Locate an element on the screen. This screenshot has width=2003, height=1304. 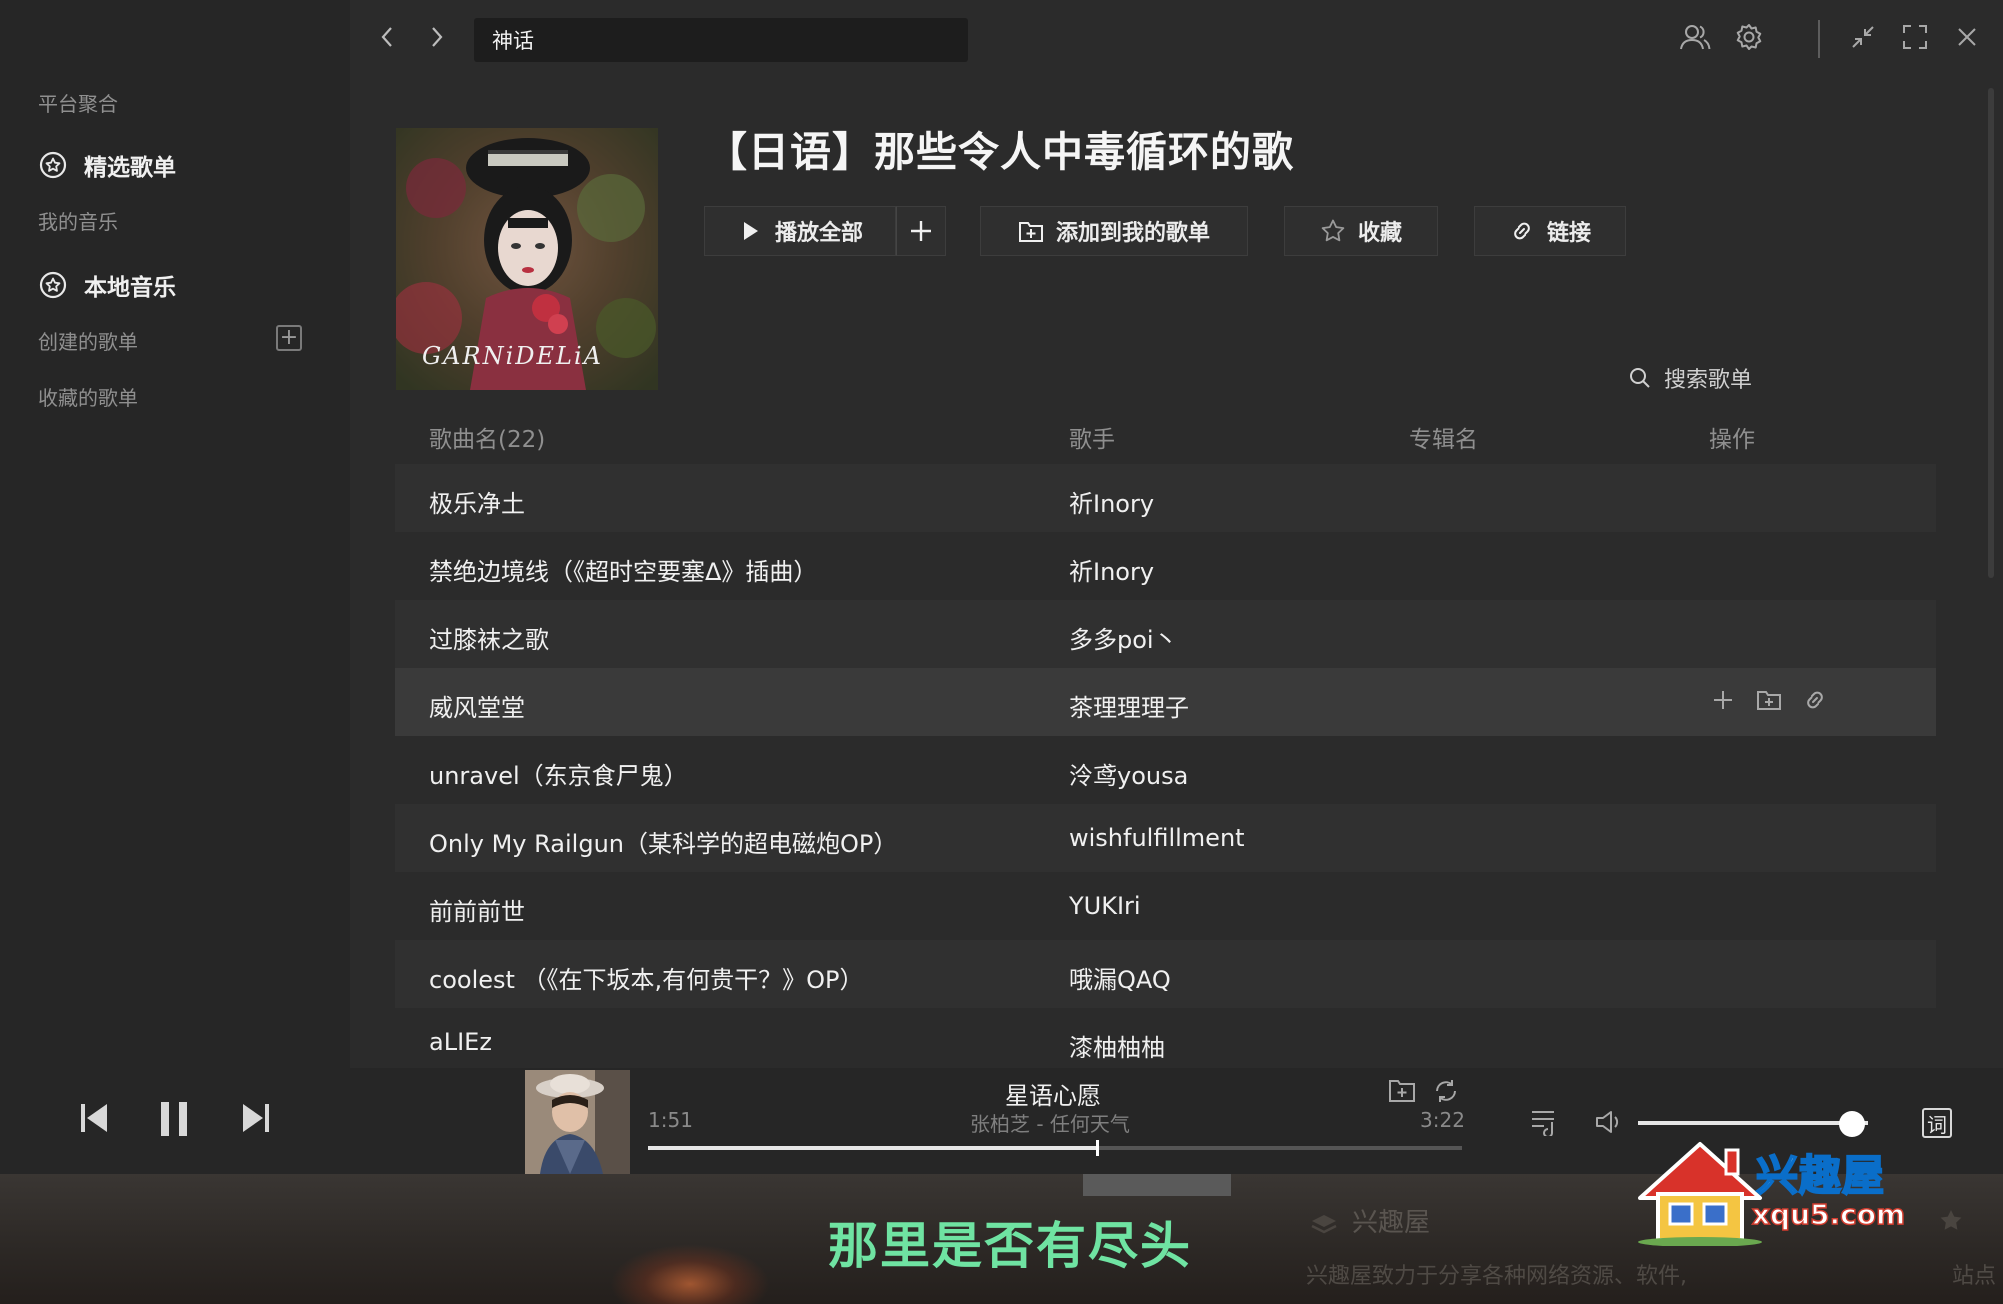
play-icon is located at coordinates (750, 231).